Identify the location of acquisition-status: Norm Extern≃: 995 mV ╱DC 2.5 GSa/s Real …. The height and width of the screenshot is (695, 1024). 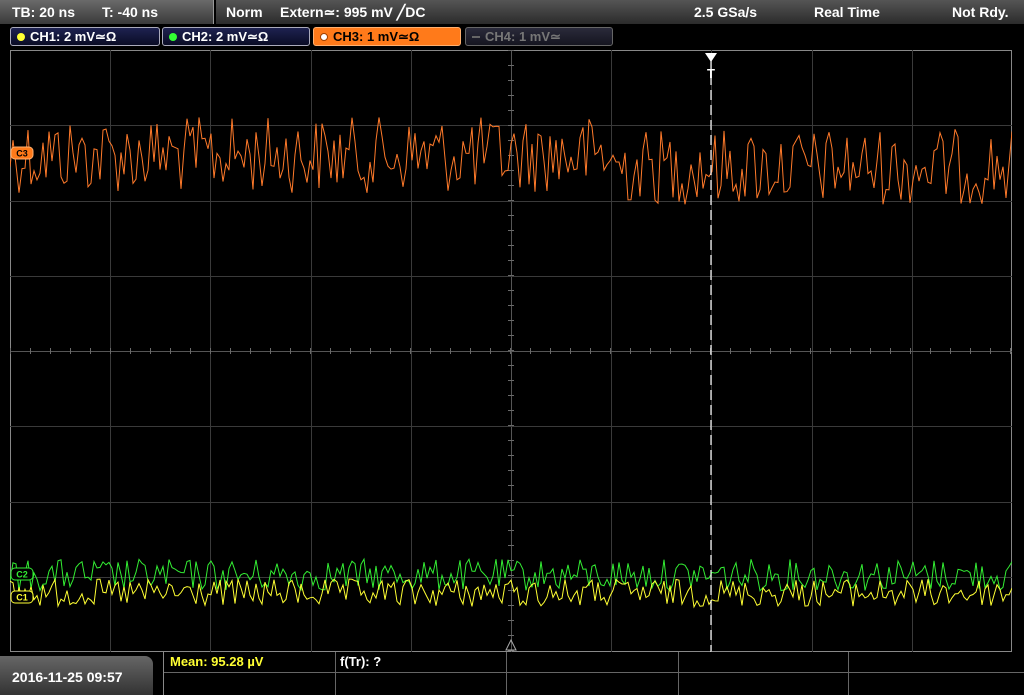
(620, 12).